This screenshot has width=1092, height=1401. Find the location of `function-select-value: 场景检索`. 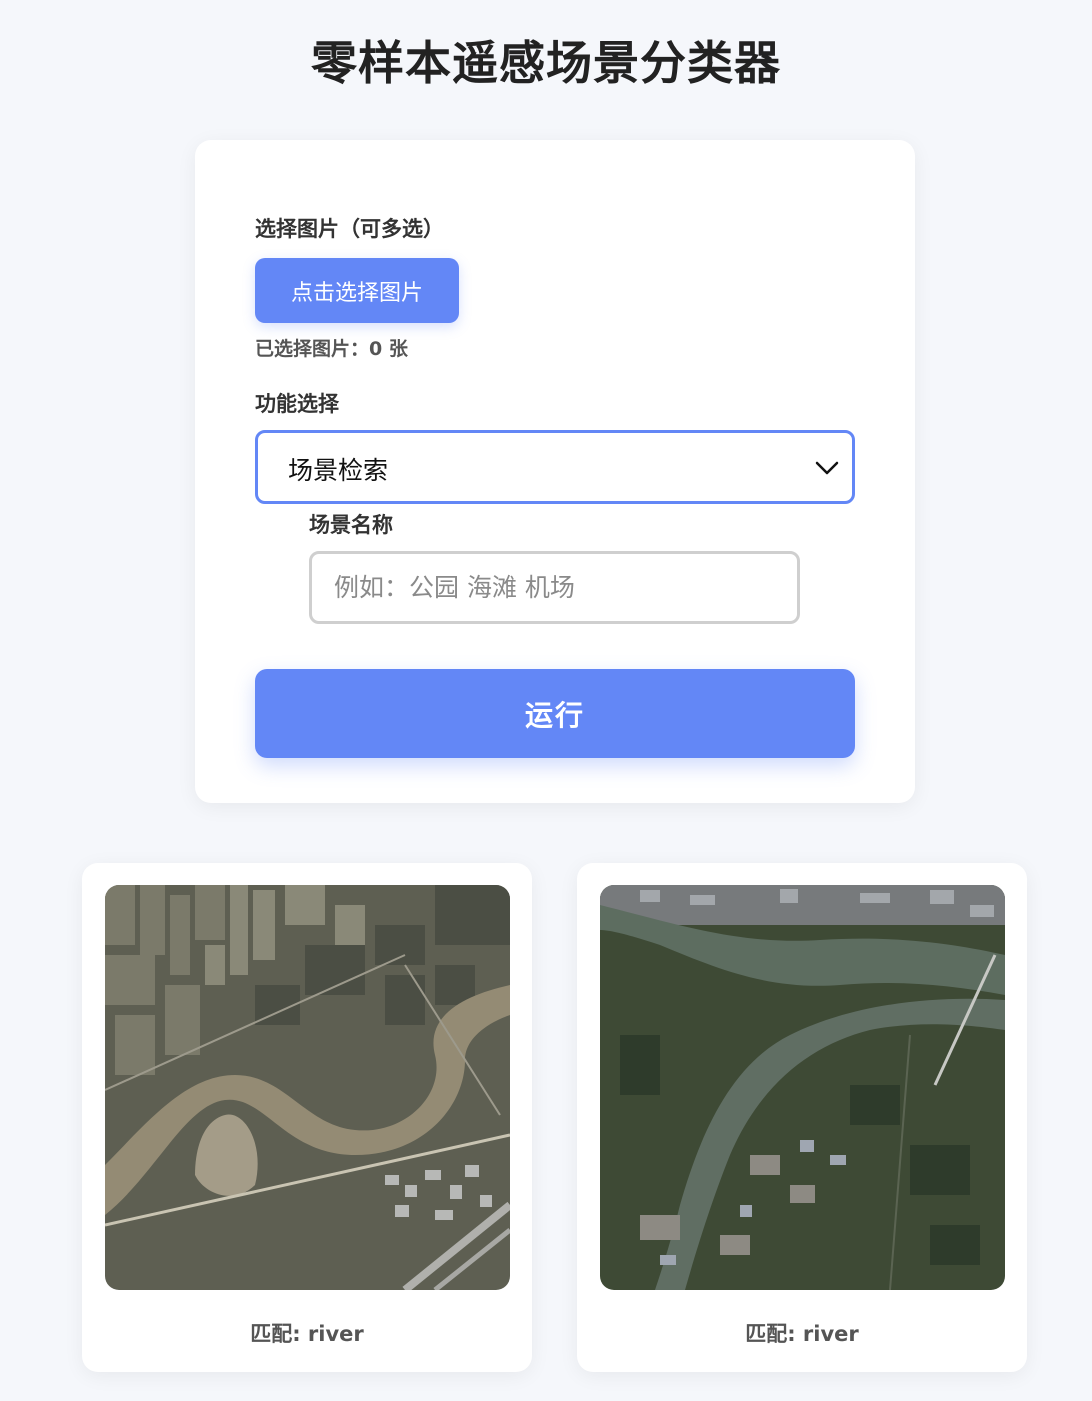

function-select-value: 场景检索 is located at coordinates (338, 470).